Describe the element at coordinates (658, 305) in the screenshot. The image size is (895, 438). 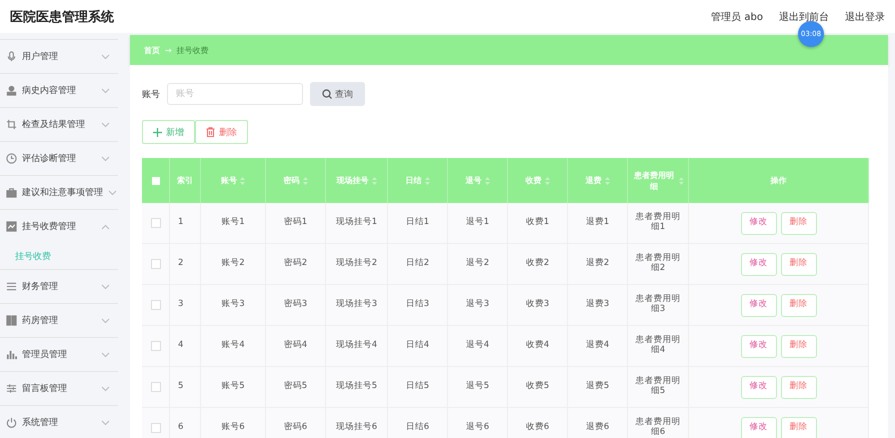
I see `table-cell-text: 患者费用明细3` at that location.